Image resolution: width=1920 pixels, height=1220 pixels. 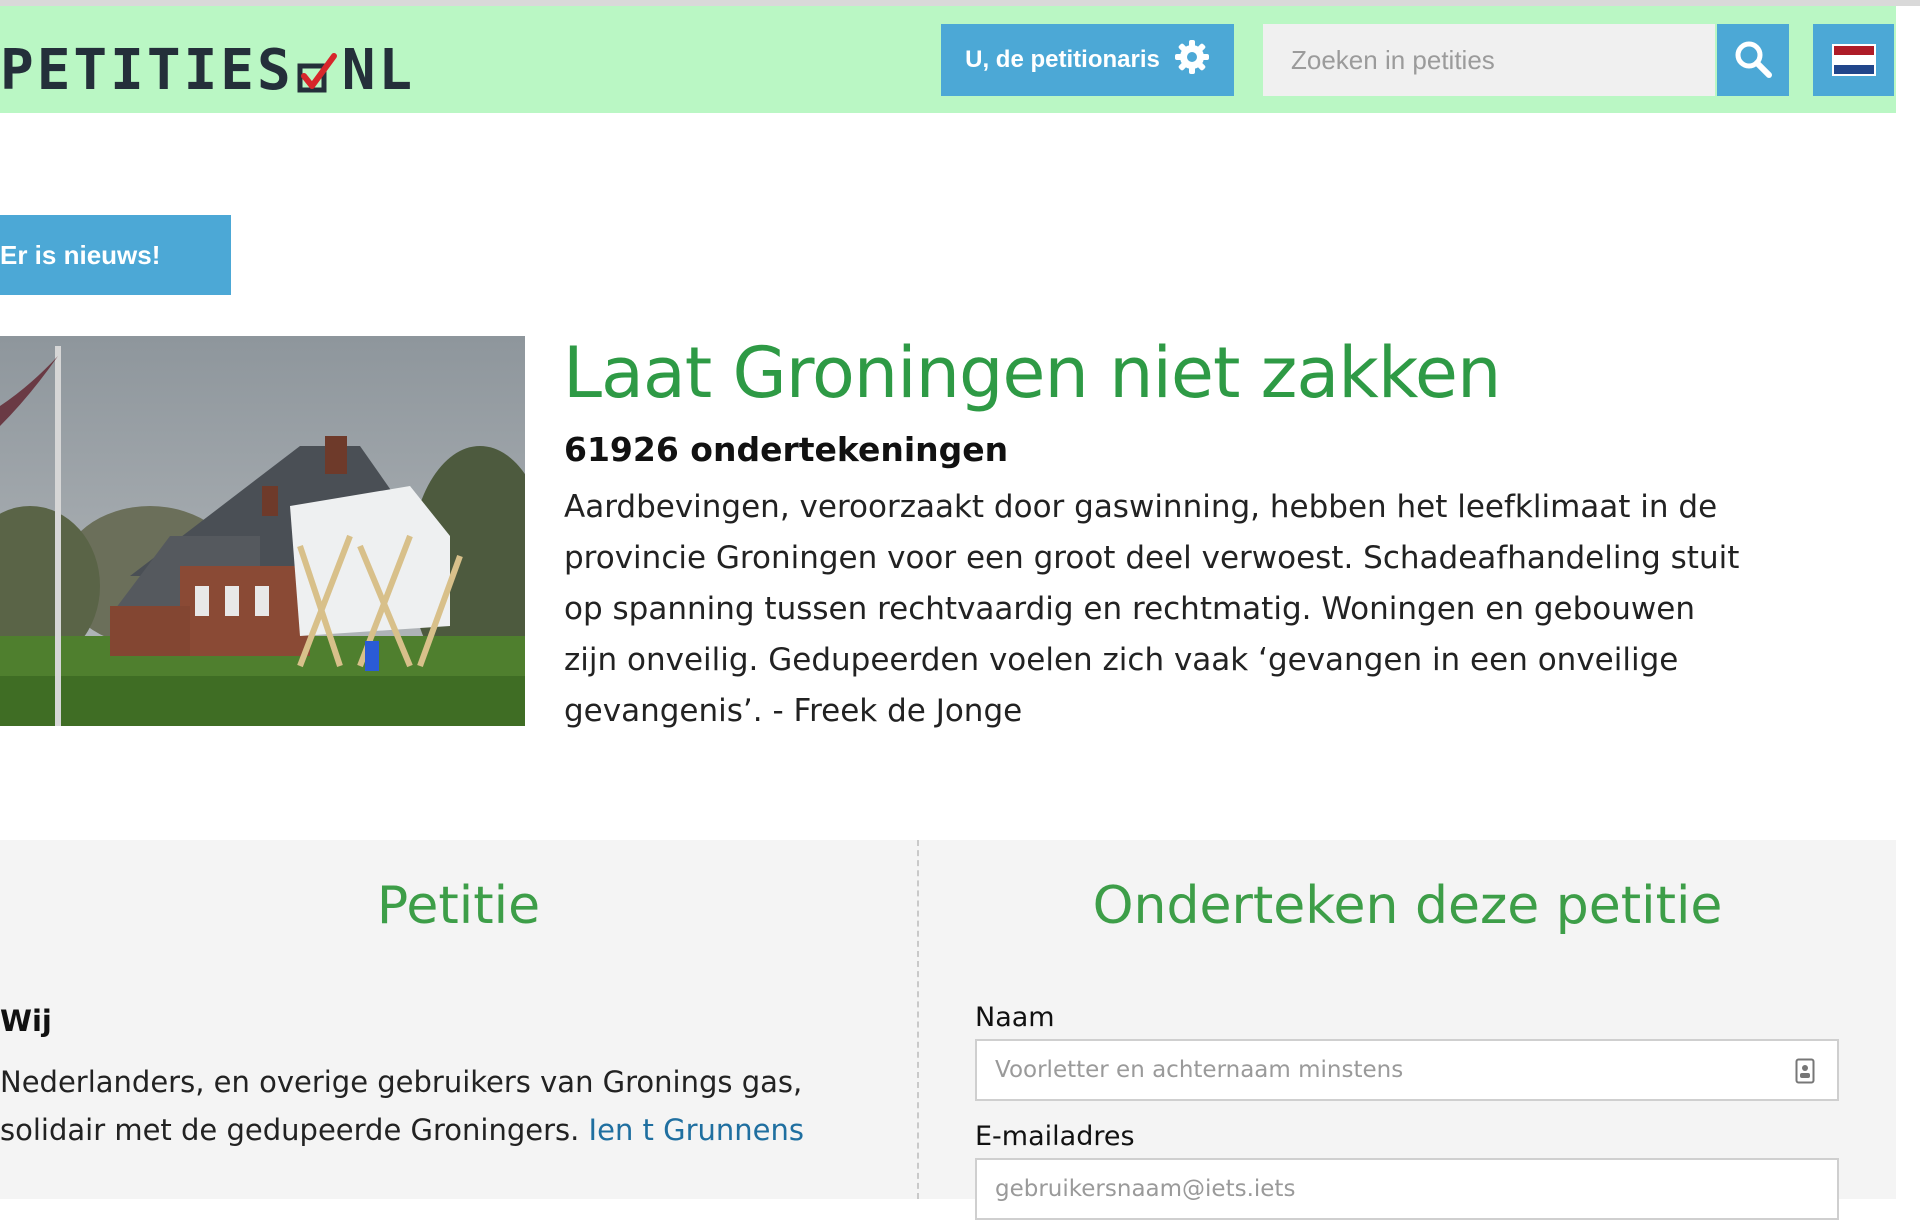 I want to click on search-button, so click(x=1753, y=60).